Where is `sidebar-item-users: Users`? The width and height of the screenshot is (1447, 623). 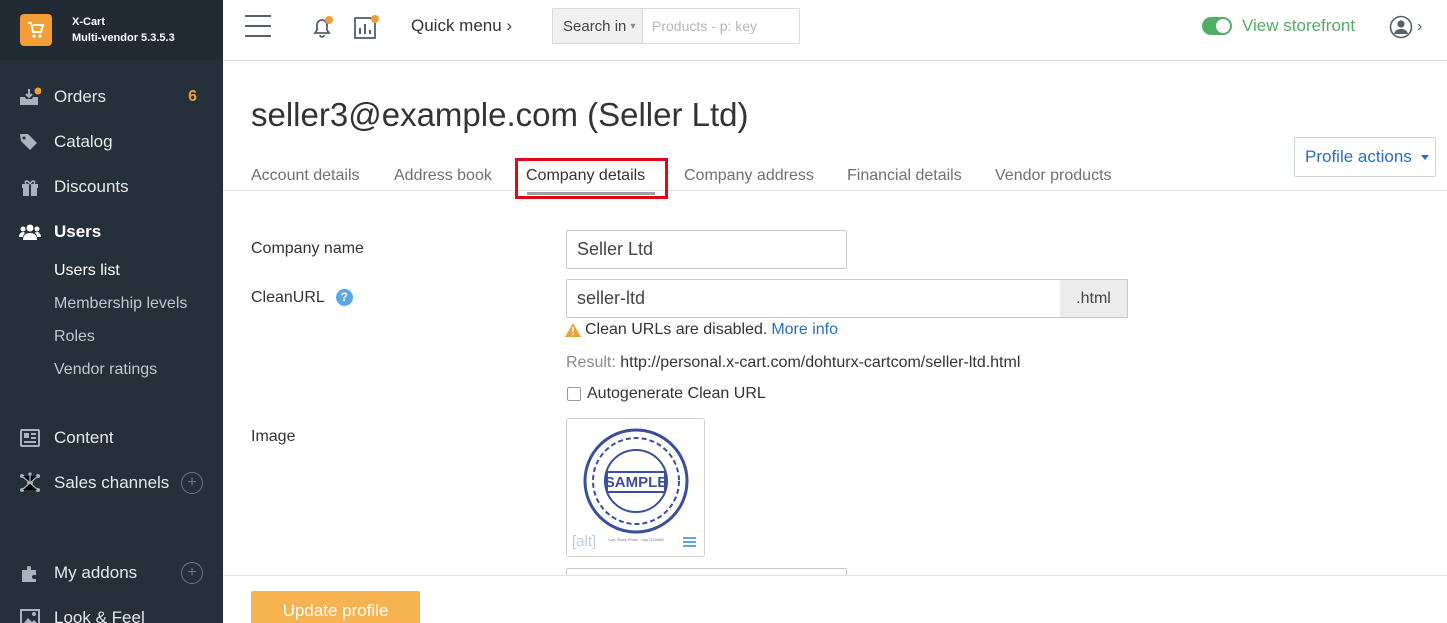
sidebar-item-users: Users is located at coordinates (111, 231).